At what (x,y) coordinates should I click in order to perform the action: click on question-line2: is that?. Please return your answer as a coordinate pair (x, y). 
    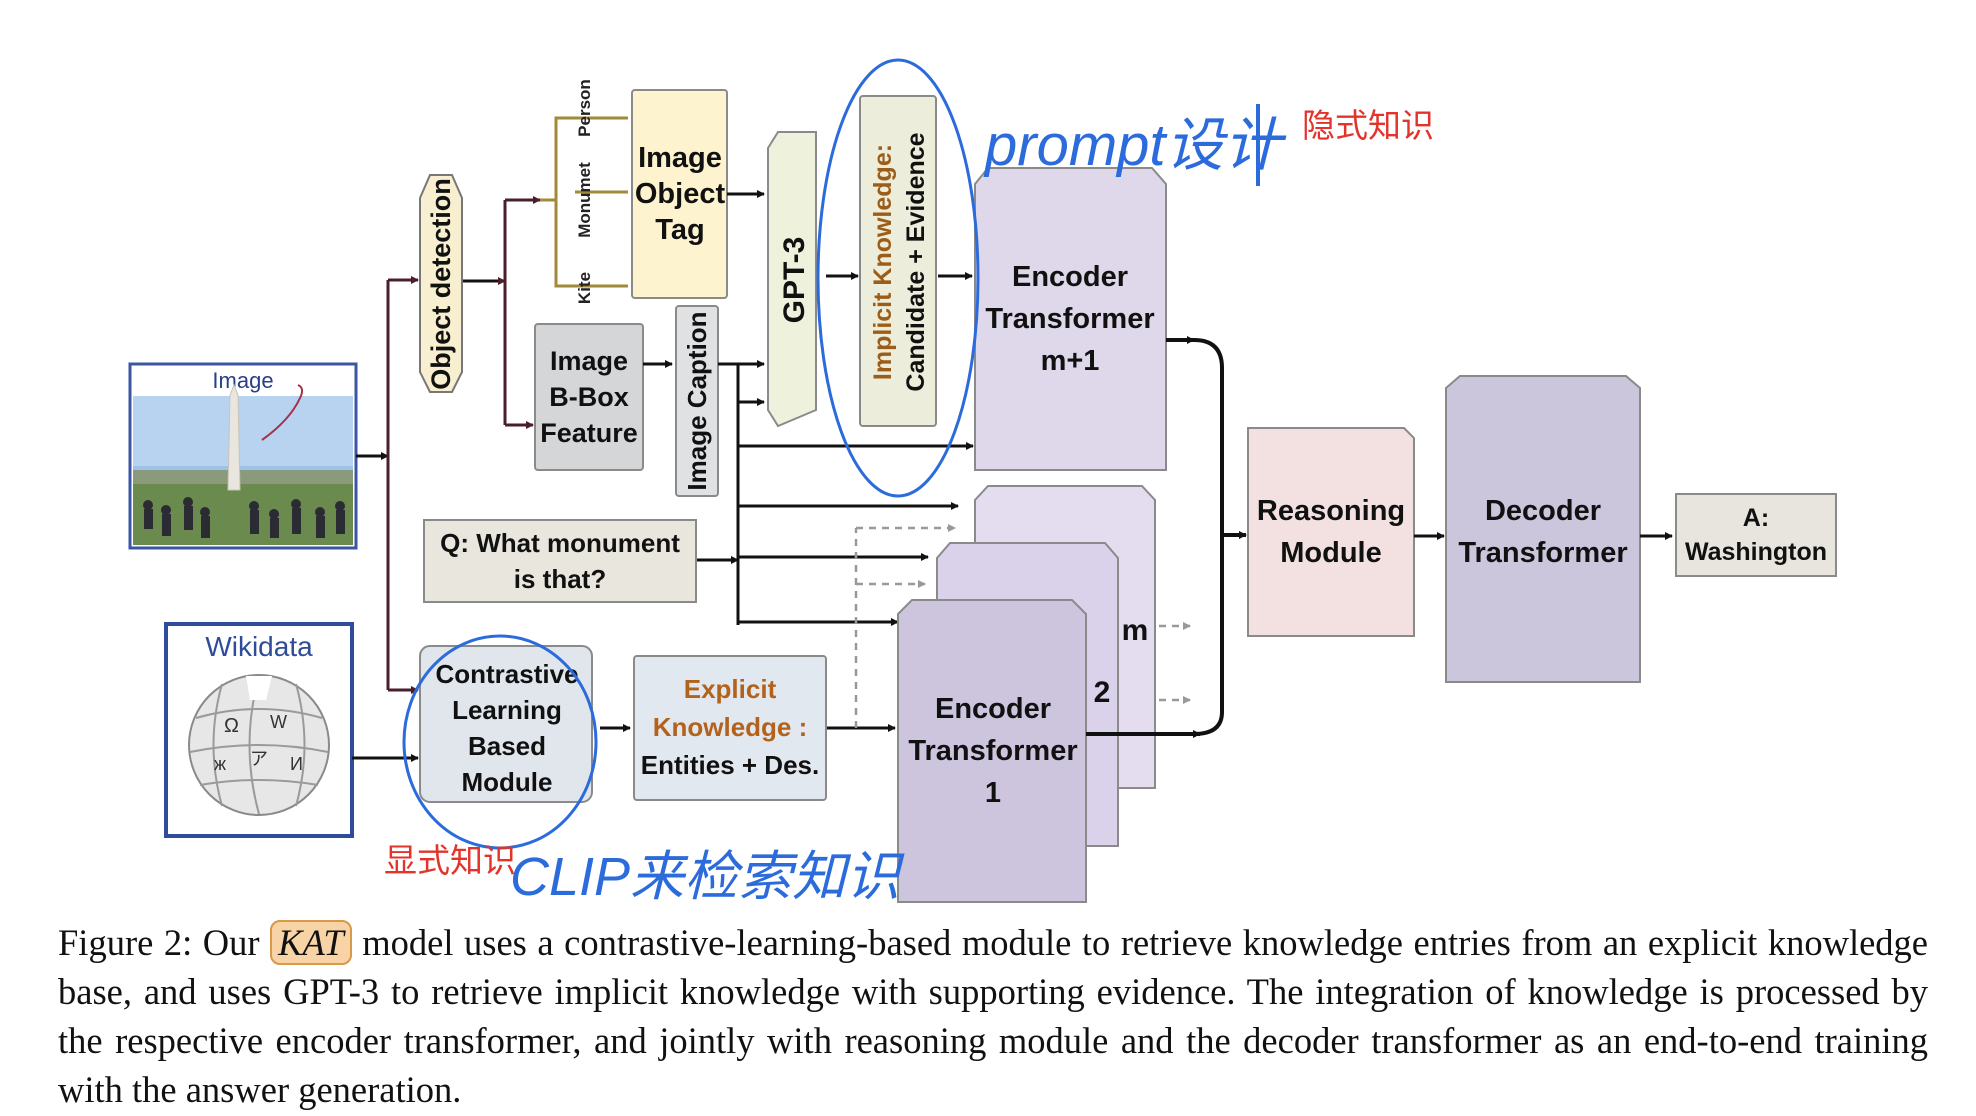
    Looking at the image, I should click on (560, 579).